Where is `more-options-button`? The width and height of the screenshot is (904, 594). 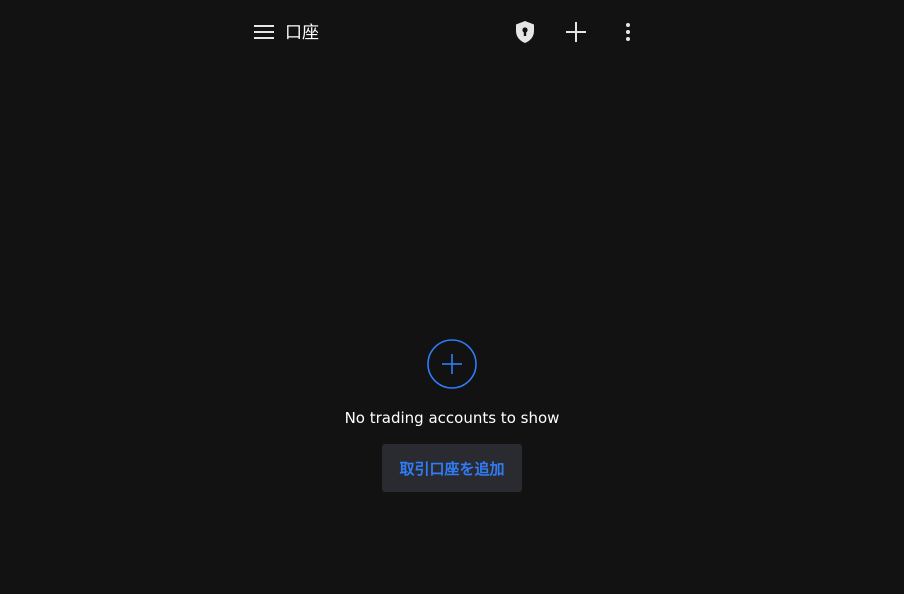 more-options-button is located at coordinates (628, 32).